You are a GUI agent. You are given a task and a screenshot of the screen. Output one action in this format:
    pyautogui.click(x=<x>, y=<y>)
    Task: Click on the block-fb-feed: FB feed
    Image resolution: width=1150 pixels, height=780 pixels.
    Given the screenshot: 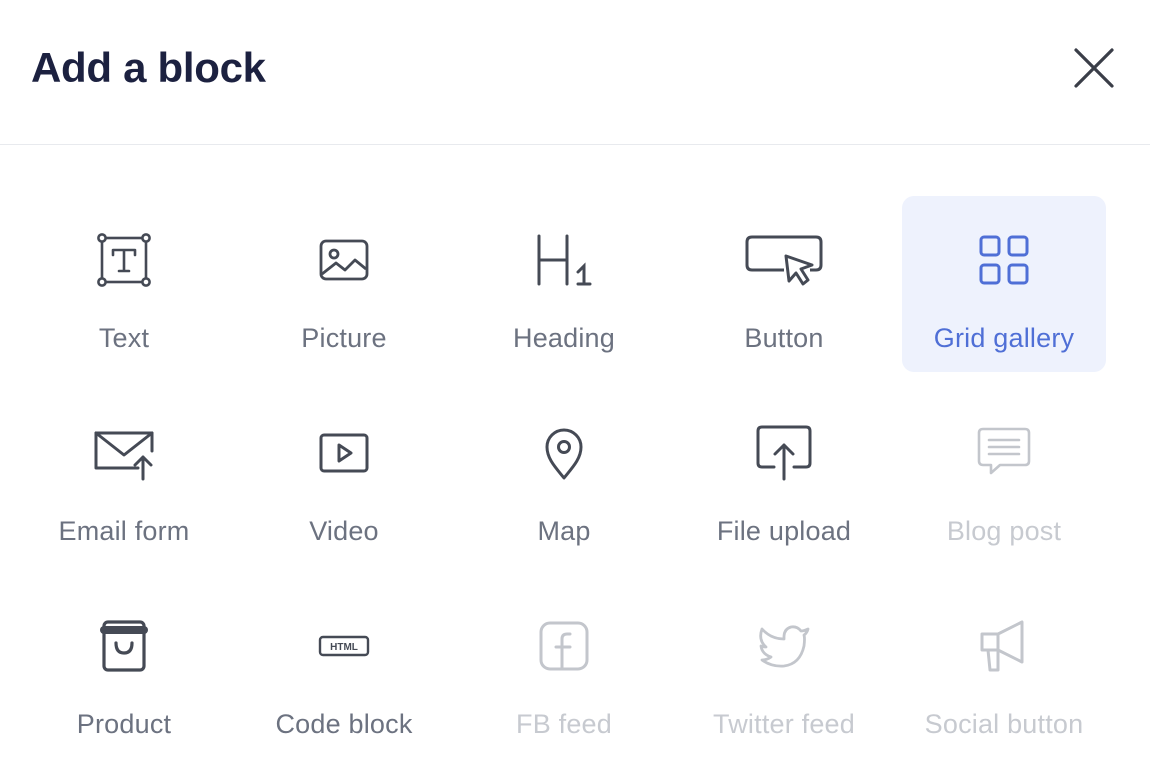 What is the action you would take?
    pyautogui.click(x=564, y=670)
    